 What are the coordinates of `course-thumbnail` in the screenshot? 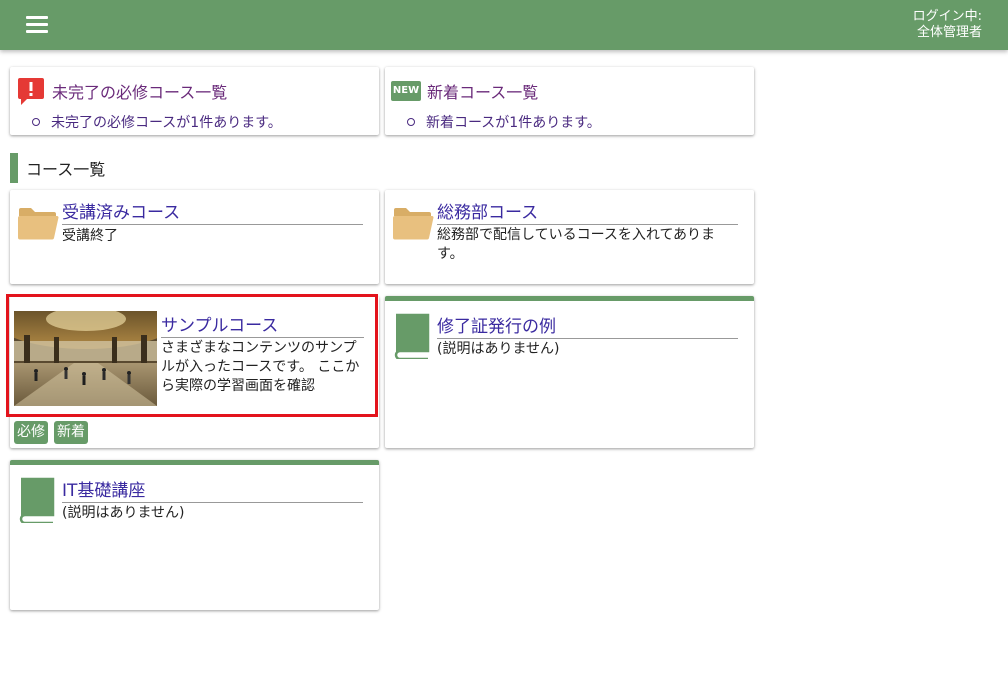 It's located at (85, 358).